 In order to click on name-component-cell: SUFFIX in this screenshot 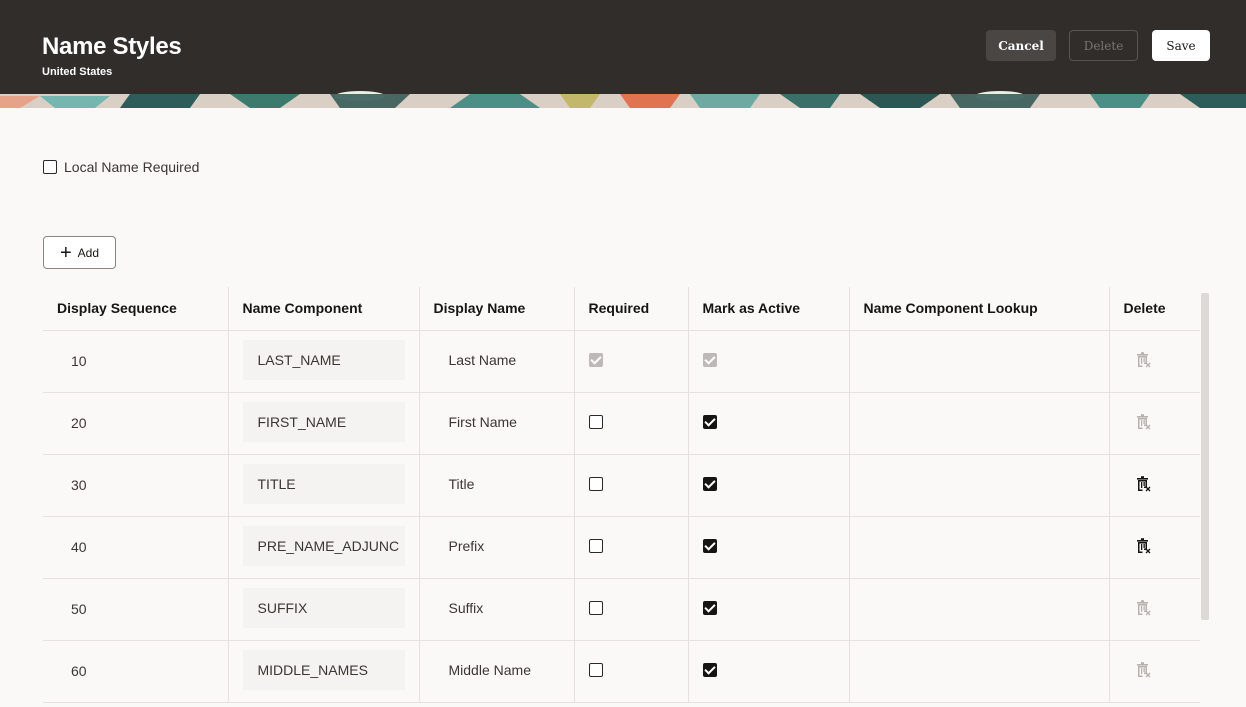, I will do `click(324, 609)`.